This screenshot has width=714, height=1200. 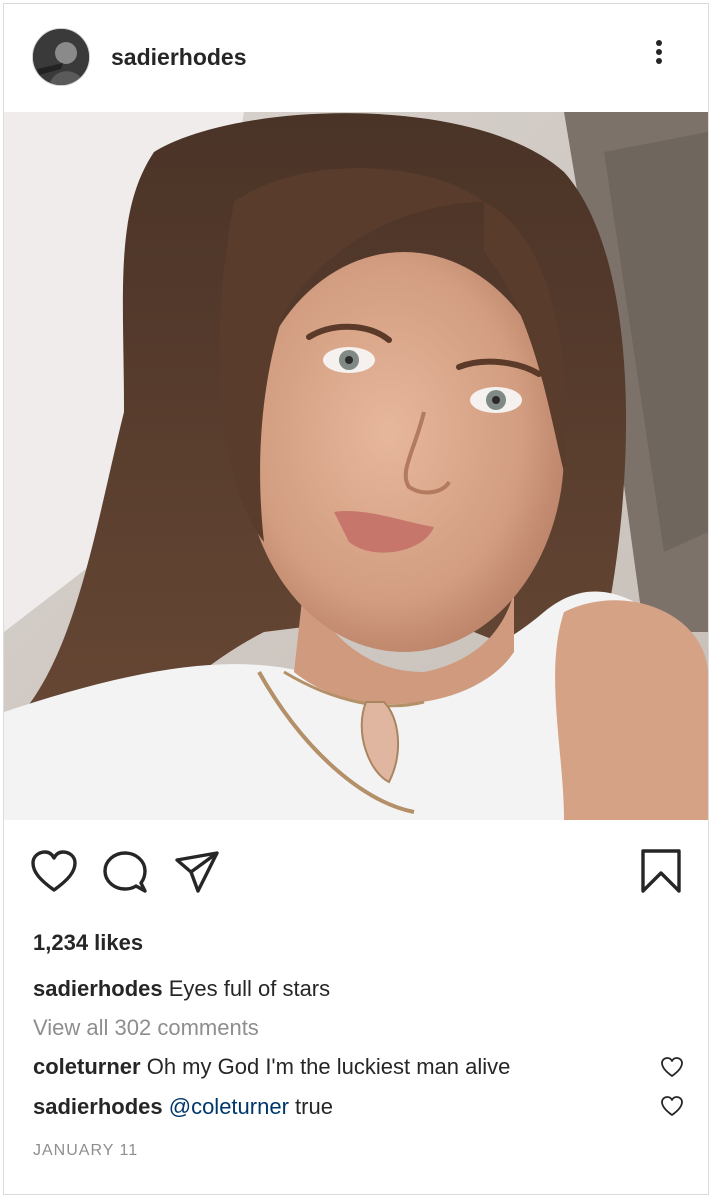 I want to click on more-options-icon, so click(x=659, y=54).